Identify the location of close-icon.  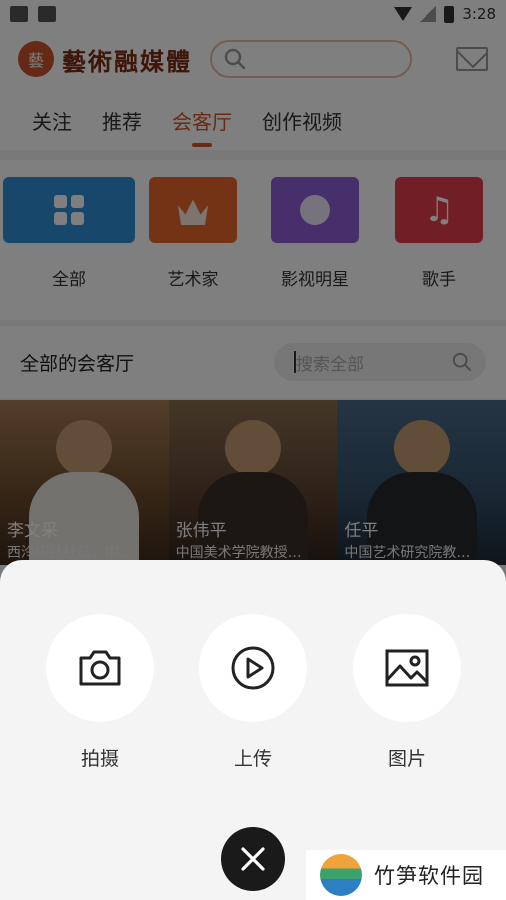
(253, 859).